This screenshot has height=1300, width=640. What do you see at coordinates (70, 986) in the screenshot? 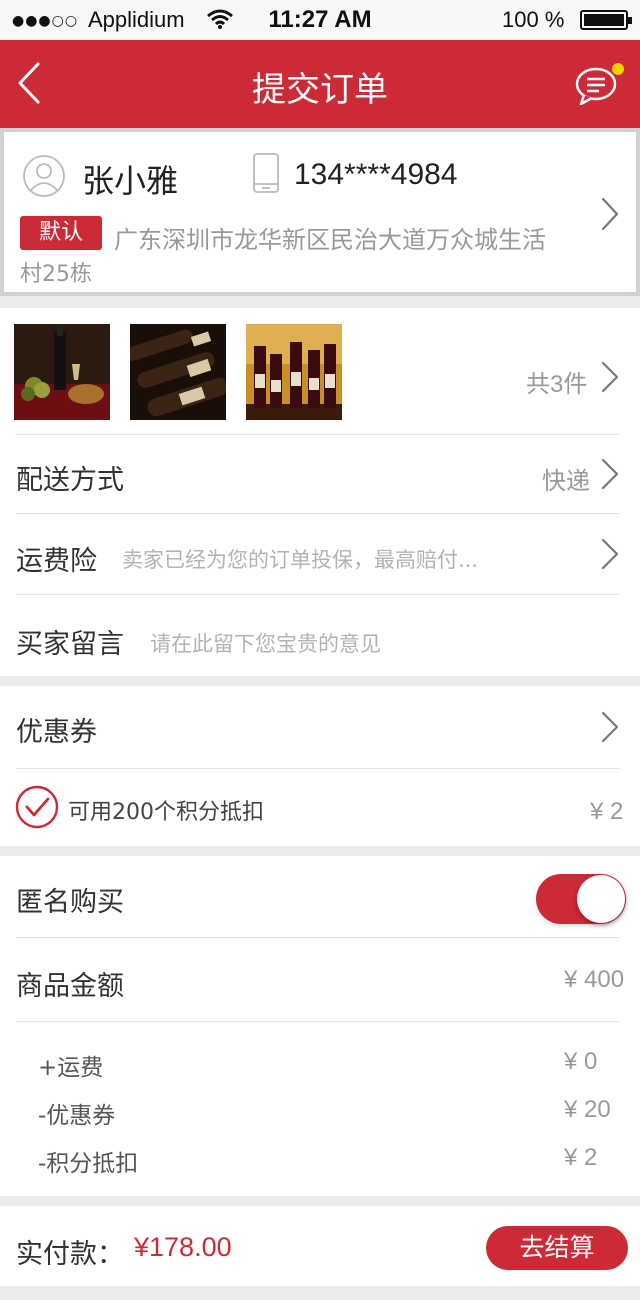
I see `goods-amount-label: 商品金额` at bounding box center [70, 986].